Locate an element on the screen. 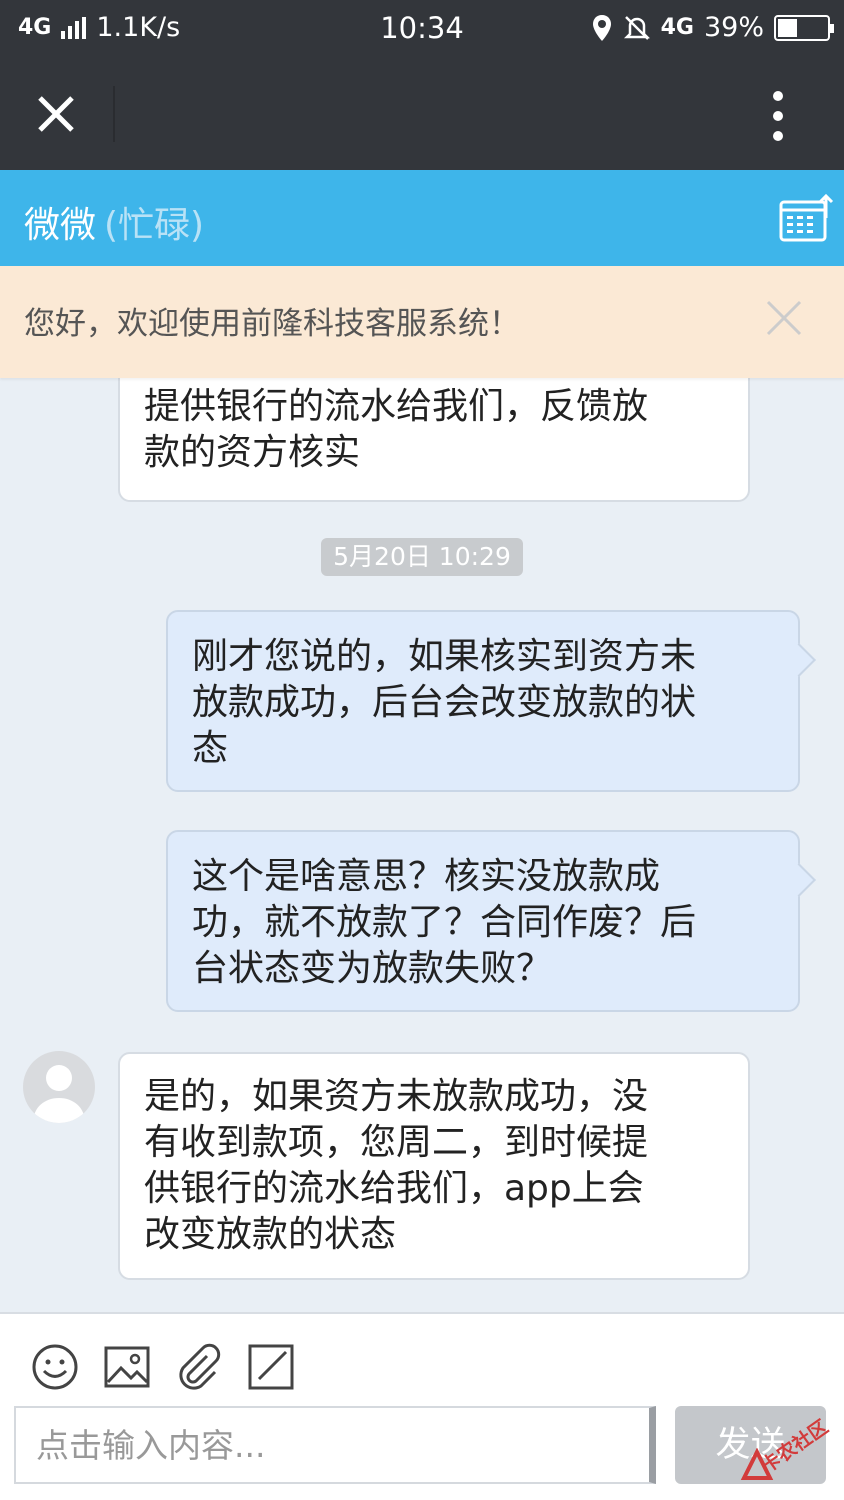 Image resolution: width=844 pixels, height=1500 pixels. network-type-2: 4G is located at coordinates (677, 27).